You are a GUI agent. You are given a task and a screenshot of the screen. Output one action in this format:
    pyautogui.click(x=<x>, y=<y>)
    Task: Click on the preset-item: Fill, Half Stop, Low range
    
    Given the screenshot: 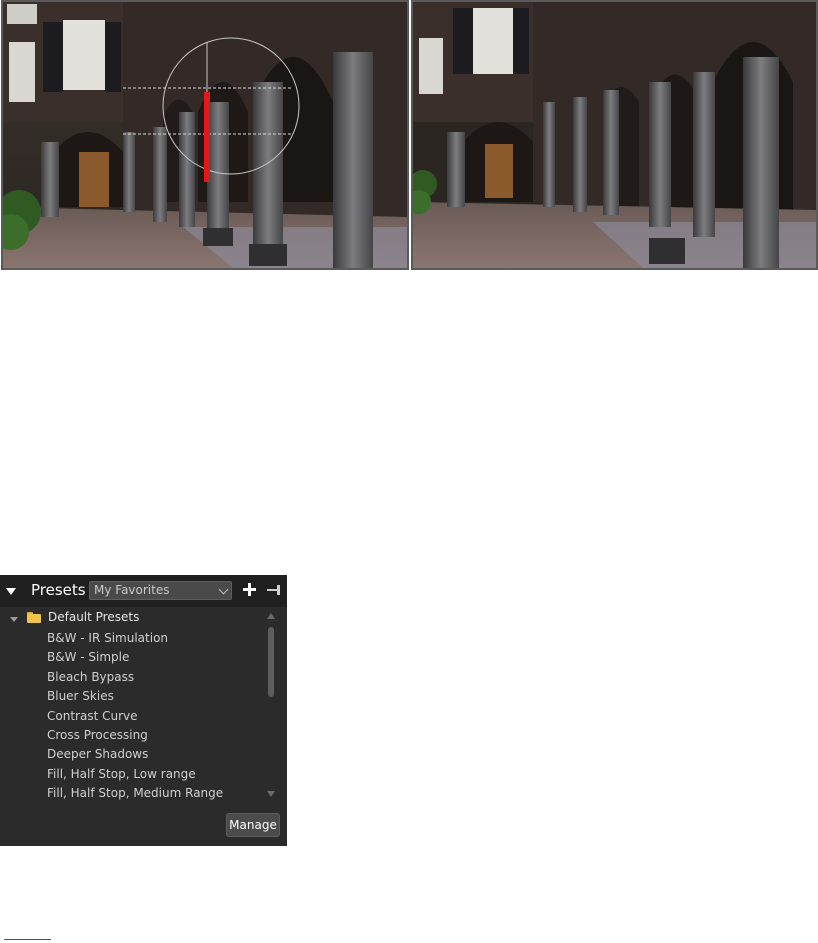 What is the action you would take?
    pyautogui.click(x=135, y=774)
    